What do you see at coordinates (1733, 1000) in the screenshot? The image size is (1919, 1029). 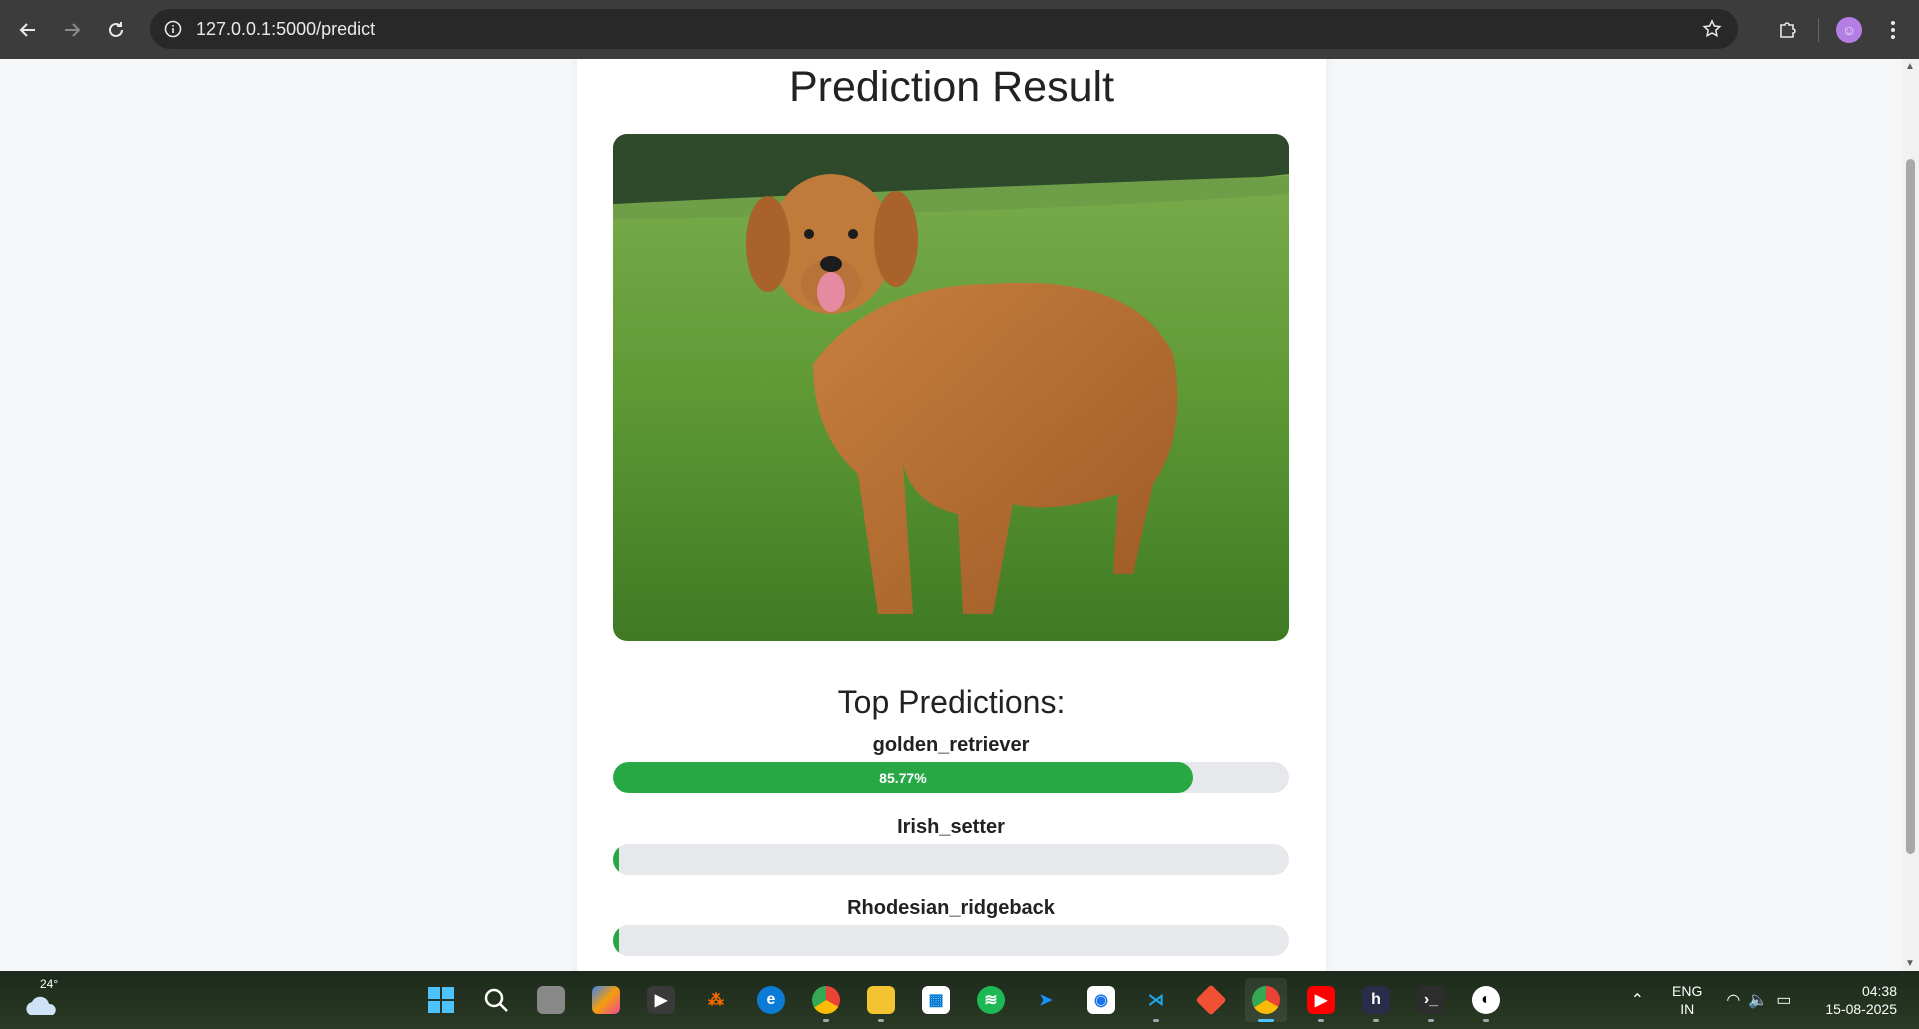 I see `wifi-icon: ◠` at bounding box center [1733, 1000].